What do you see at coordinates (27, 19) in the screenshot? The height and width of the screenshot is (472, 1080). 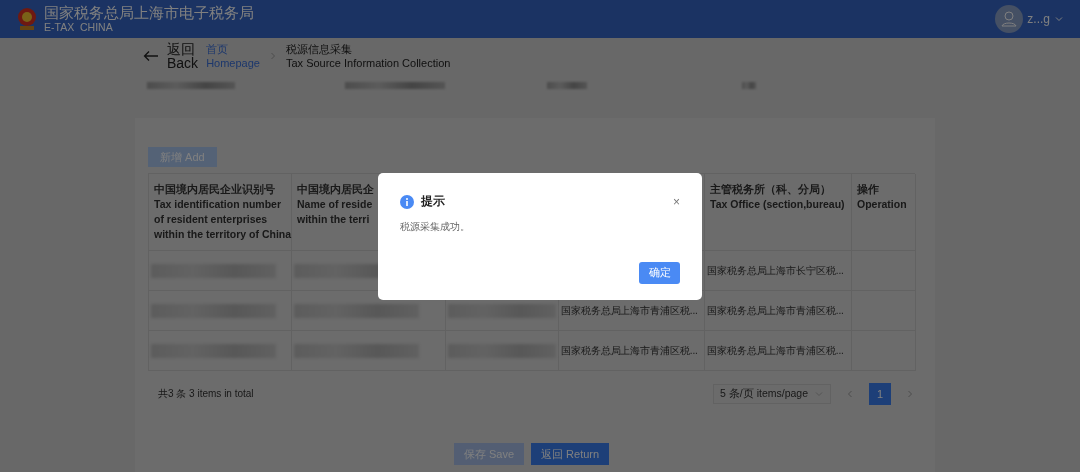 I see `emblem-icon` at bounding box center [27, 19].